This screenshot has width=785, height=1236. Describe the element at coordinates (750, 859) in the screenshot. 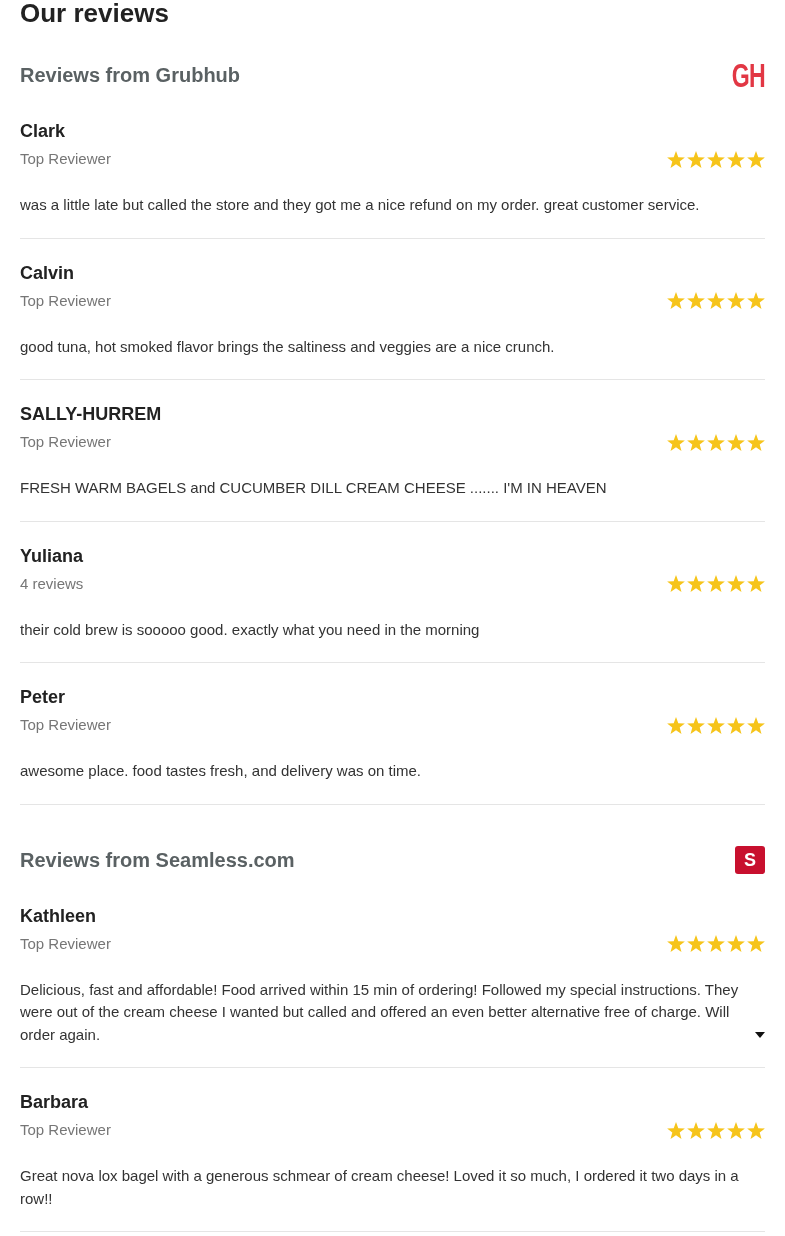

I see `source-logo: S` at that location.